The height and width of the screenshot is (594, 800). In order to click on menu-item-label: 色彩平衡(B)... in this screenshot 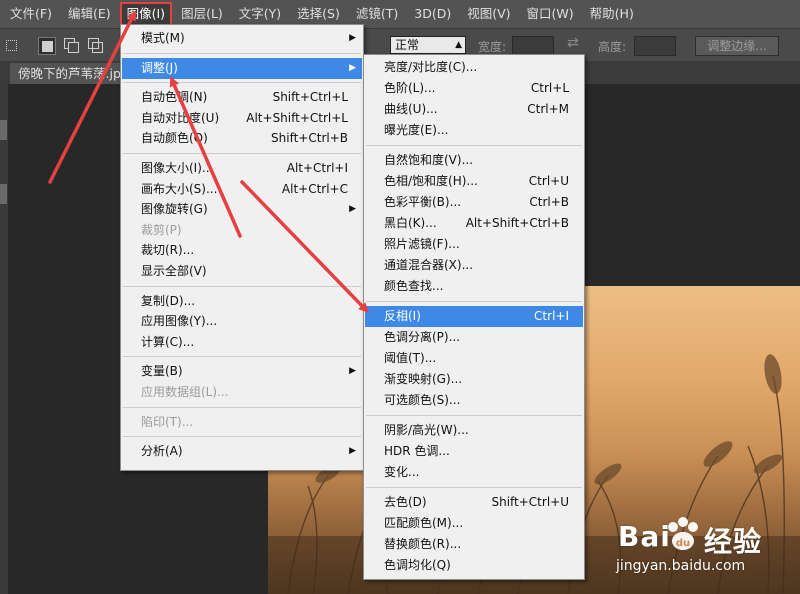, I will do `click(423, 202)`.